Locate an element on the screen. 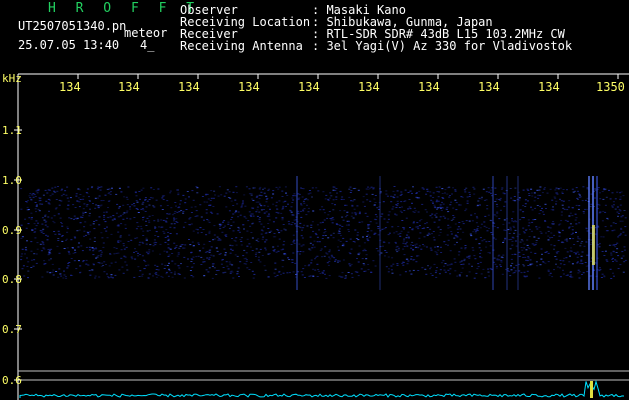 This screenshot has width=629, height=400. frequency-unit-label: kHz is located at coordinates (12, 78).